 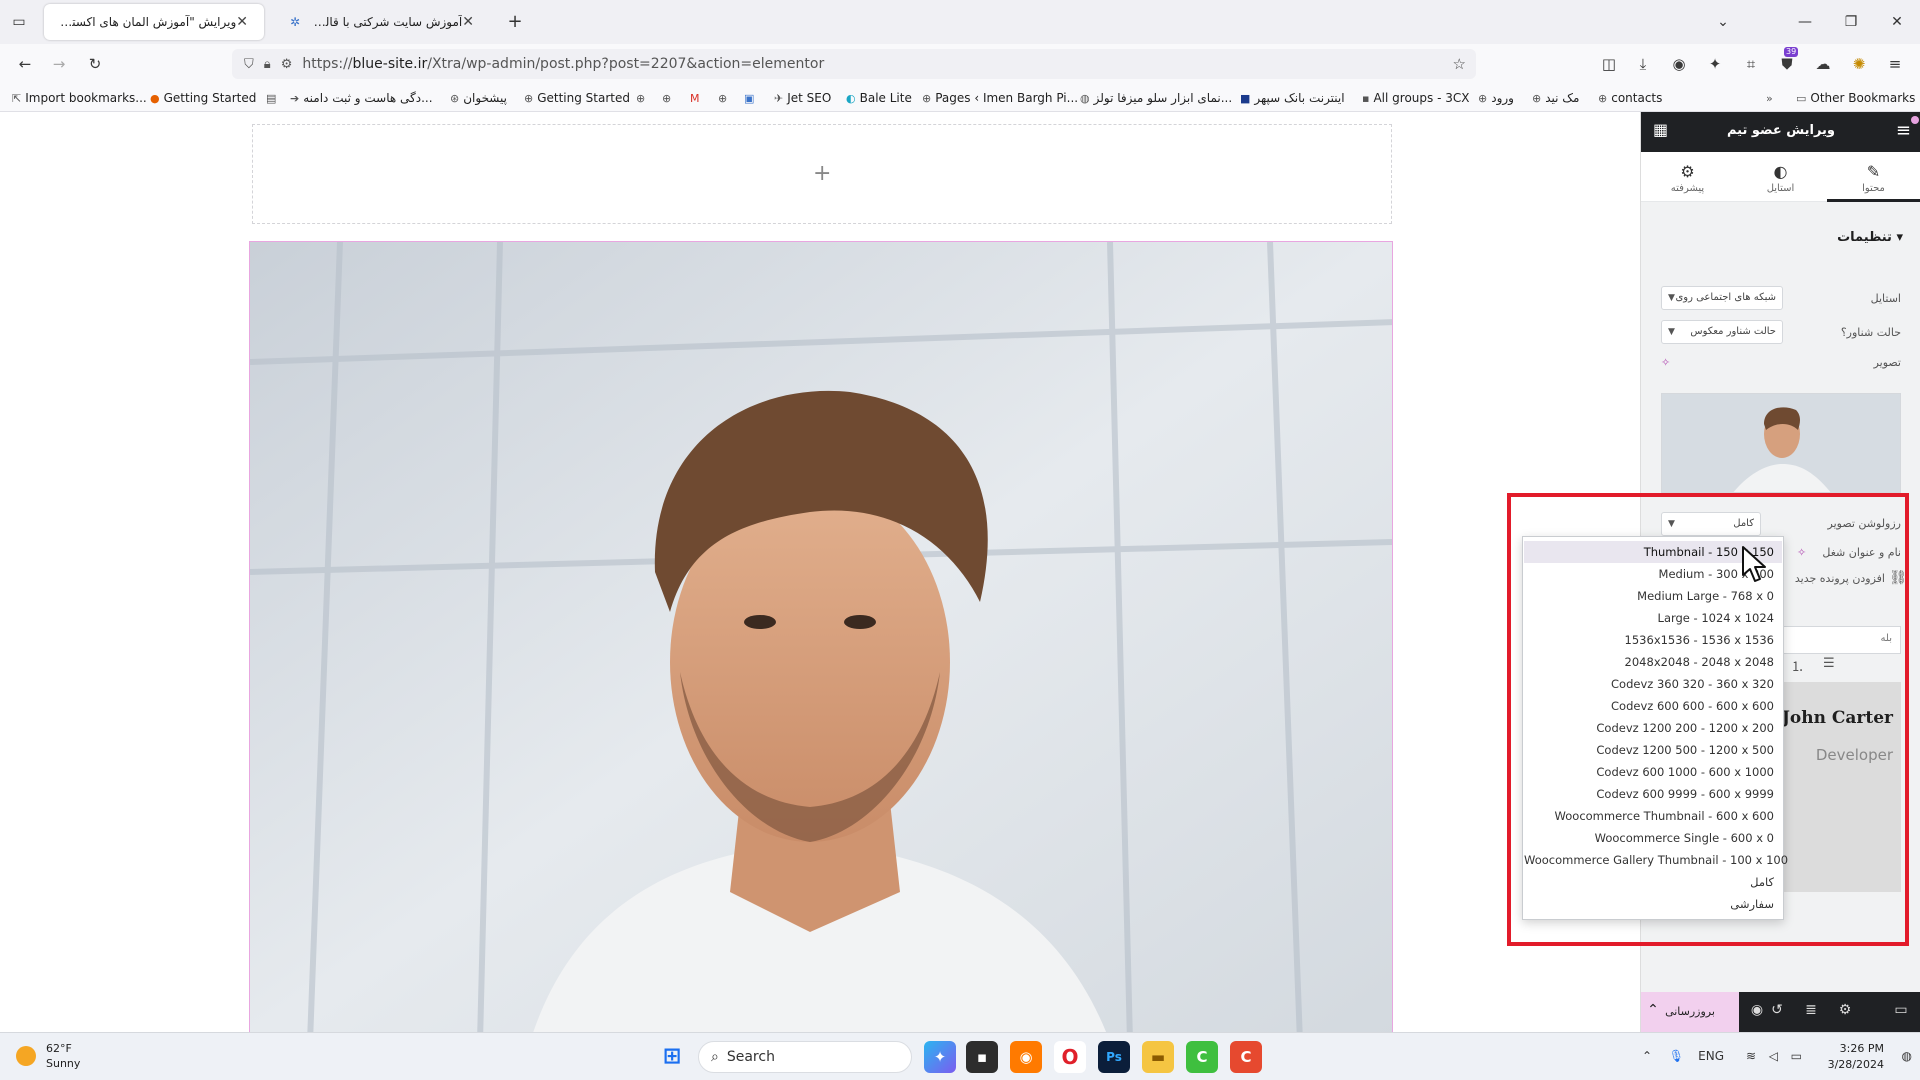 I want to click on other-bookmarks: ▭ Other Bookmarks, so click(x=1855, y=98).